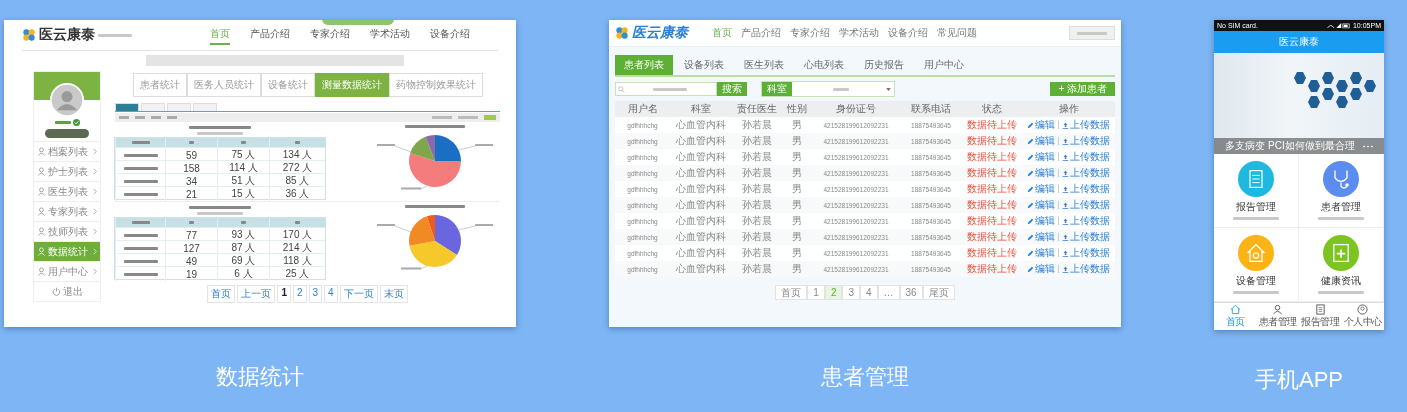  What do you see at coordinates (435, 85) in the screenshot?
I see `tab: 药物控制效果统计` at bounding box center [435, 85].